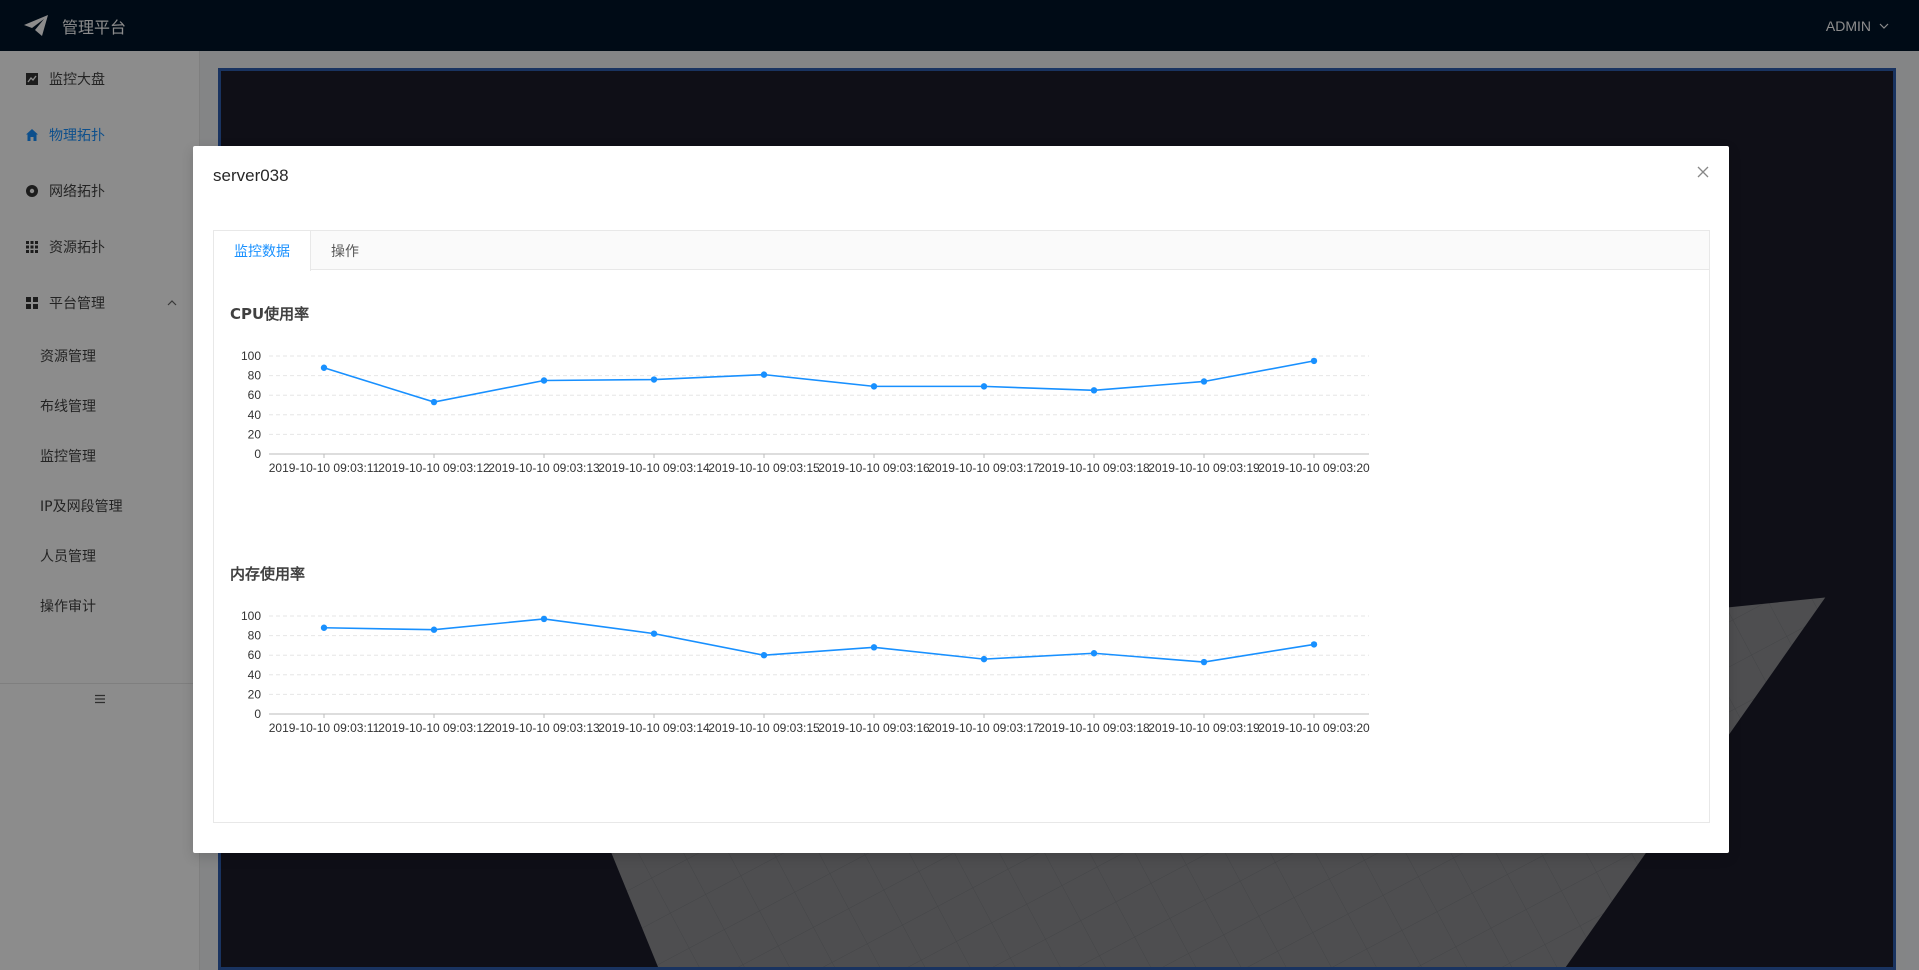 The height and width of the screenshot is (970, 1919). Describe the element at coordinates (268, 574) in the screenshot. I see `memory-chart-title: 内存使用率` at that location.